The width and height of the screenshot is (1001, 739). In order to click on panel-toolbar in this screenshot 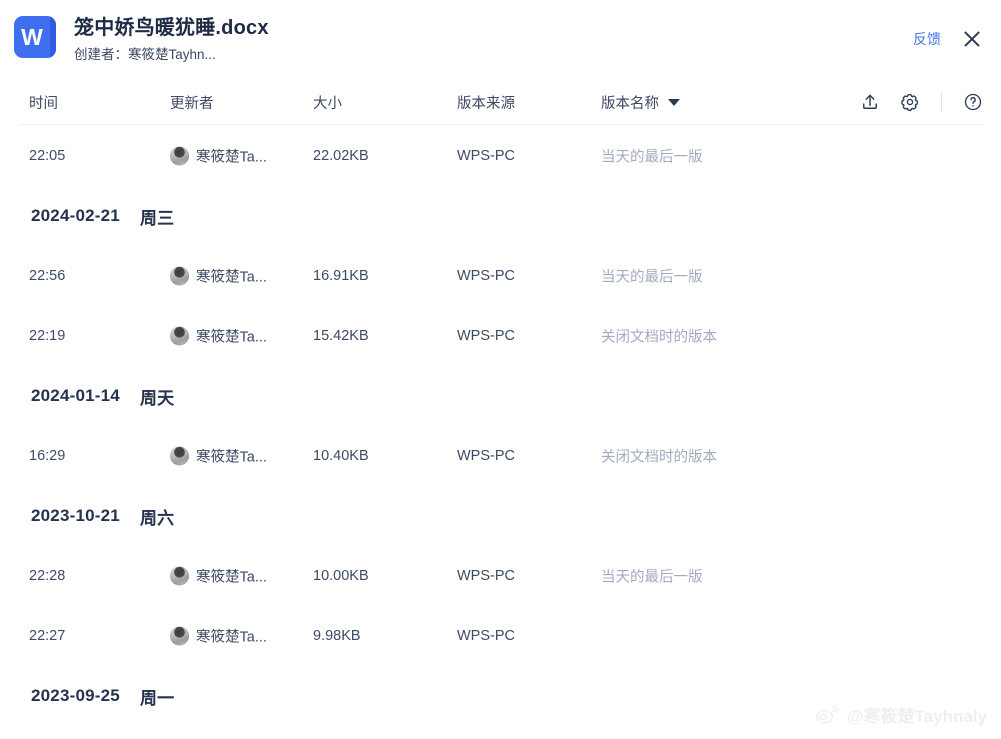, I will do `click(921, 102)`.